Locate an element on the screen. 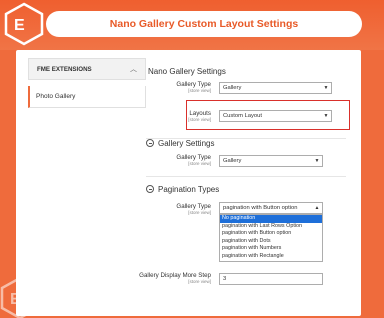 This screenshot has height=318, width=384. layouts-label: Layouts [store view] is located at coordinates (199, 116).